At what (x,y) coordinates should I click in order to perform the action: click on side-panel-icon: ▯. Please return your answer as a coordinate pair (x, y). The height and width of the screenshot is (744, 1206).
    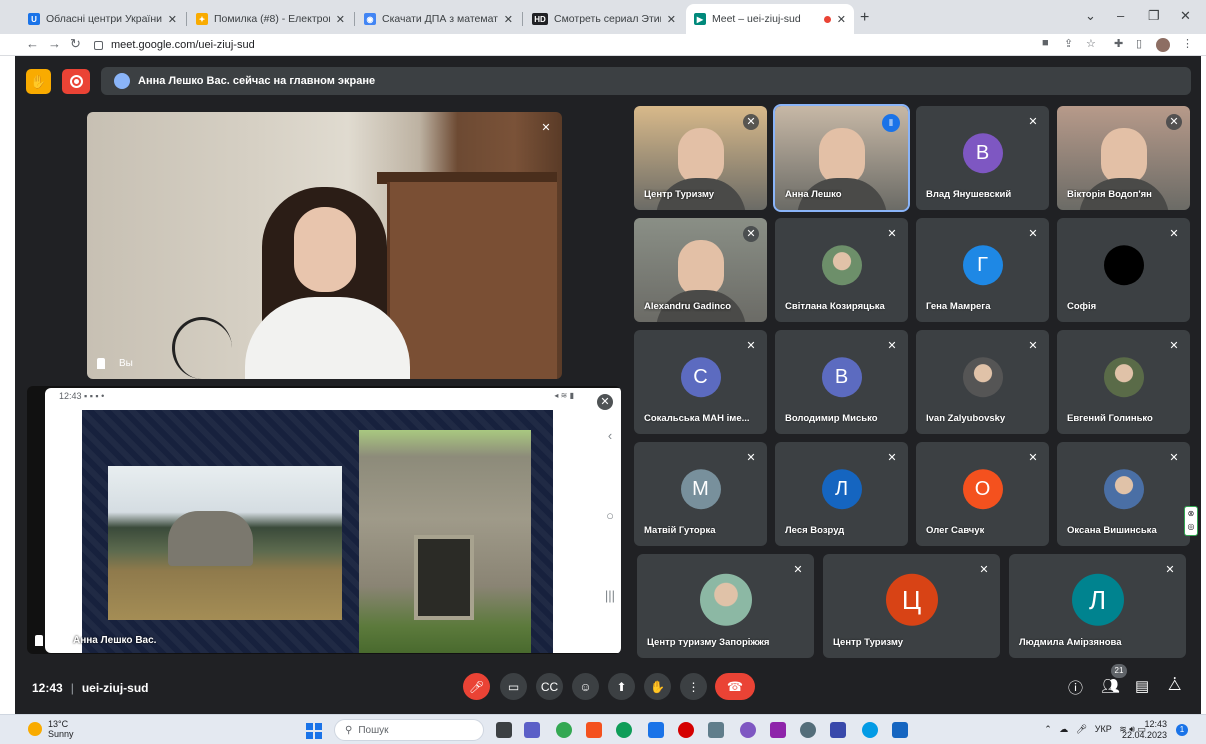
    Looking at the image, I should click on (1139, 43).